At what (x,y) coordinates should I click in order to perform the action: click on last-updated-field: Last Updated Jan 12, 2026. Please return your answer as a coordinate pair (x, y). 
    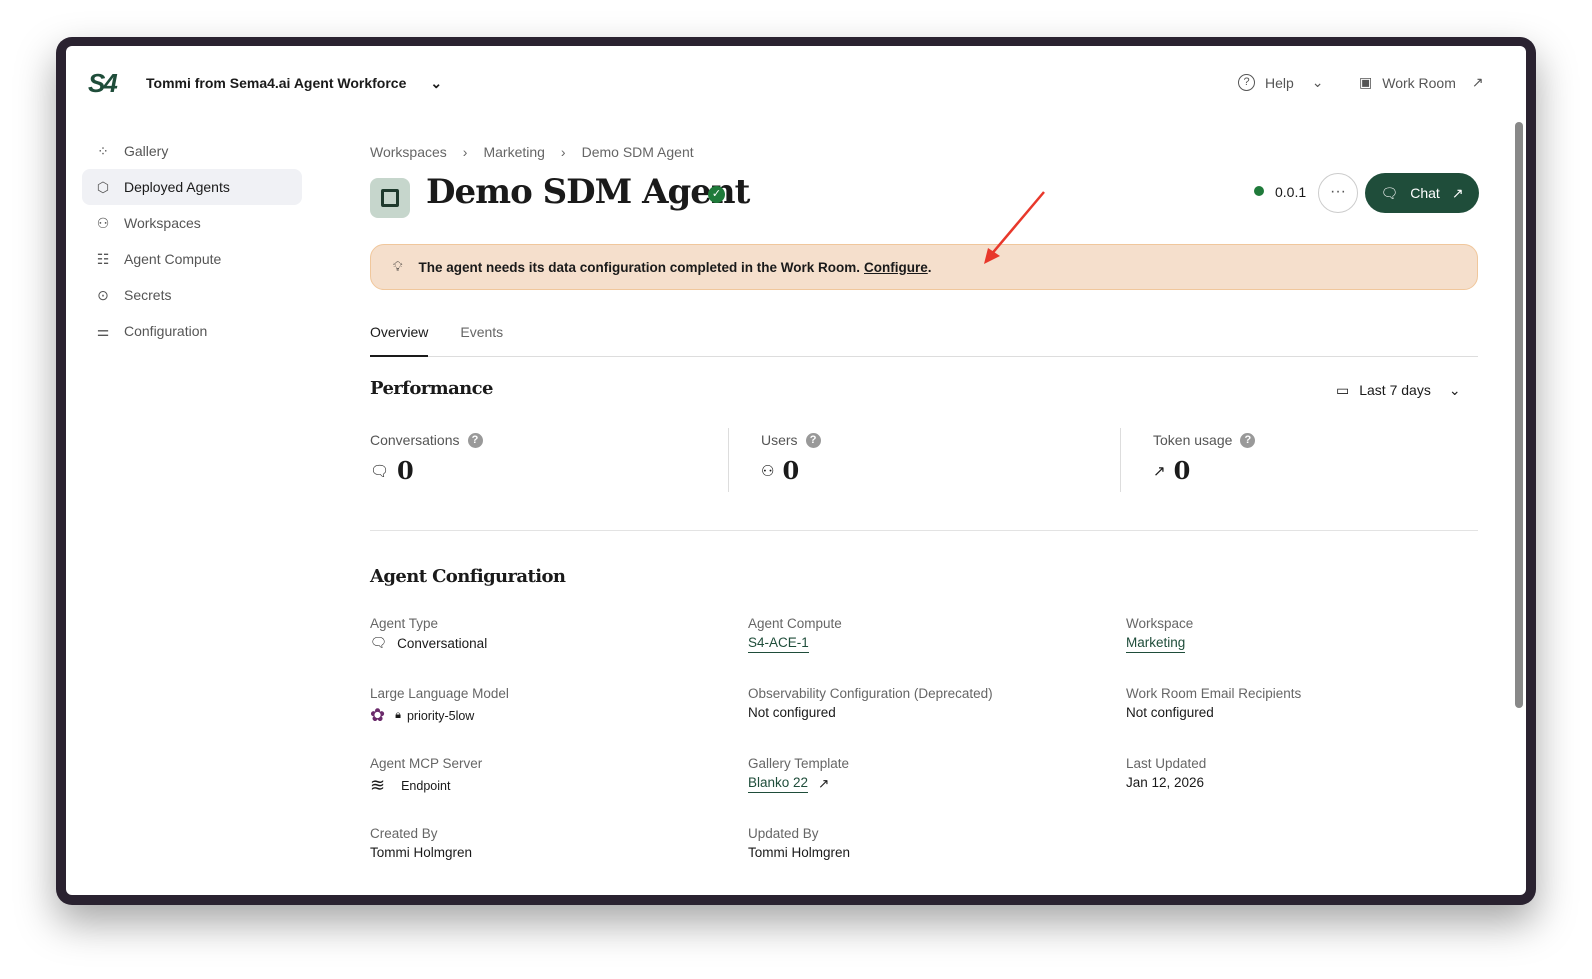
    Looking at the image, I should click on (1306, 773).